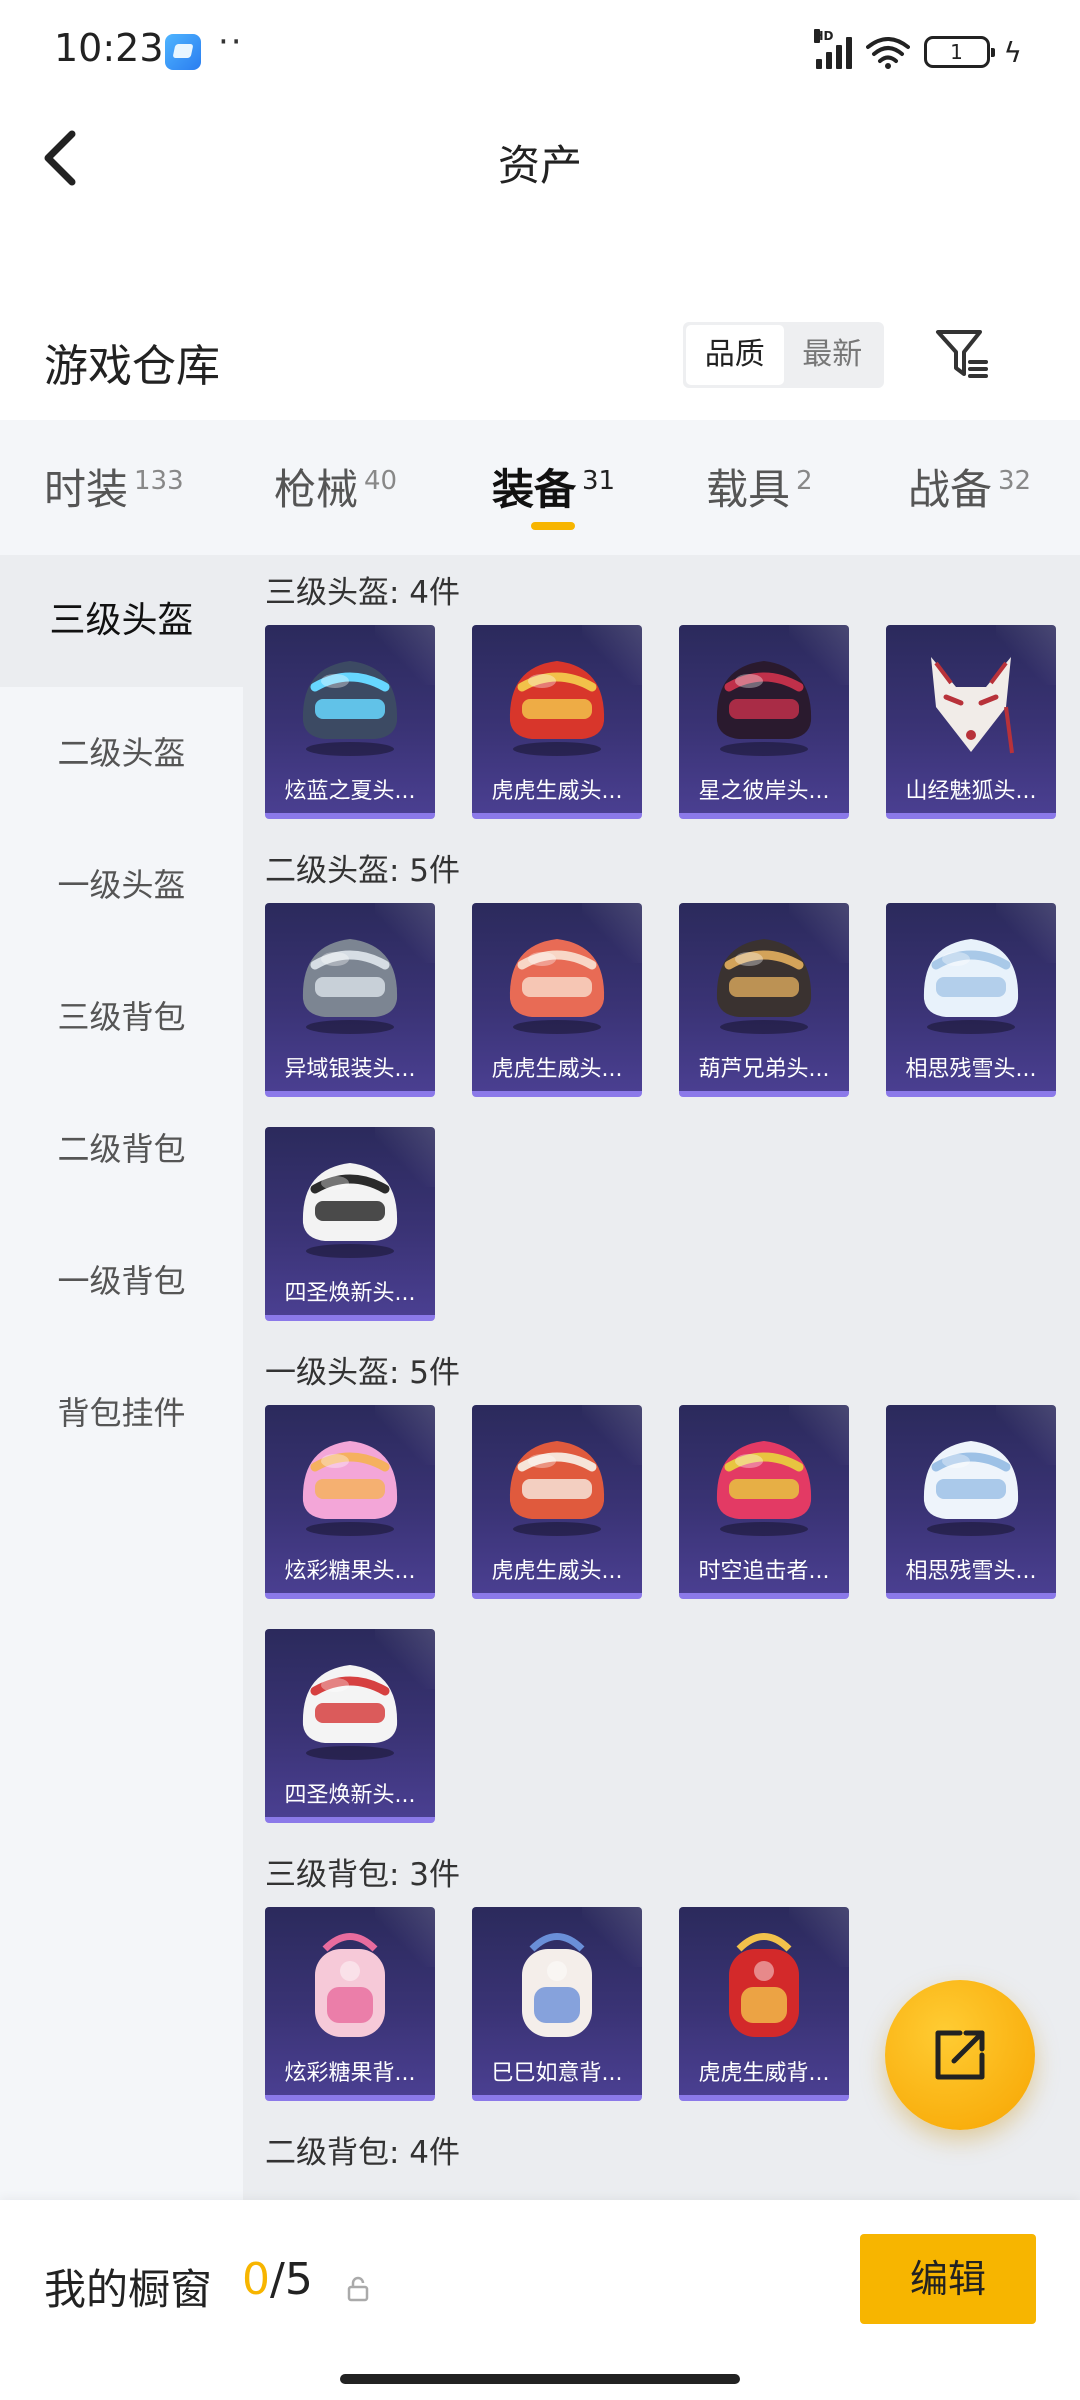 This screenshot has width=1080, height=2400. What do you see at coordinates (86, 489) in the screenshot?
I see `tab-label: 时装` at bounding box center [86, 489].